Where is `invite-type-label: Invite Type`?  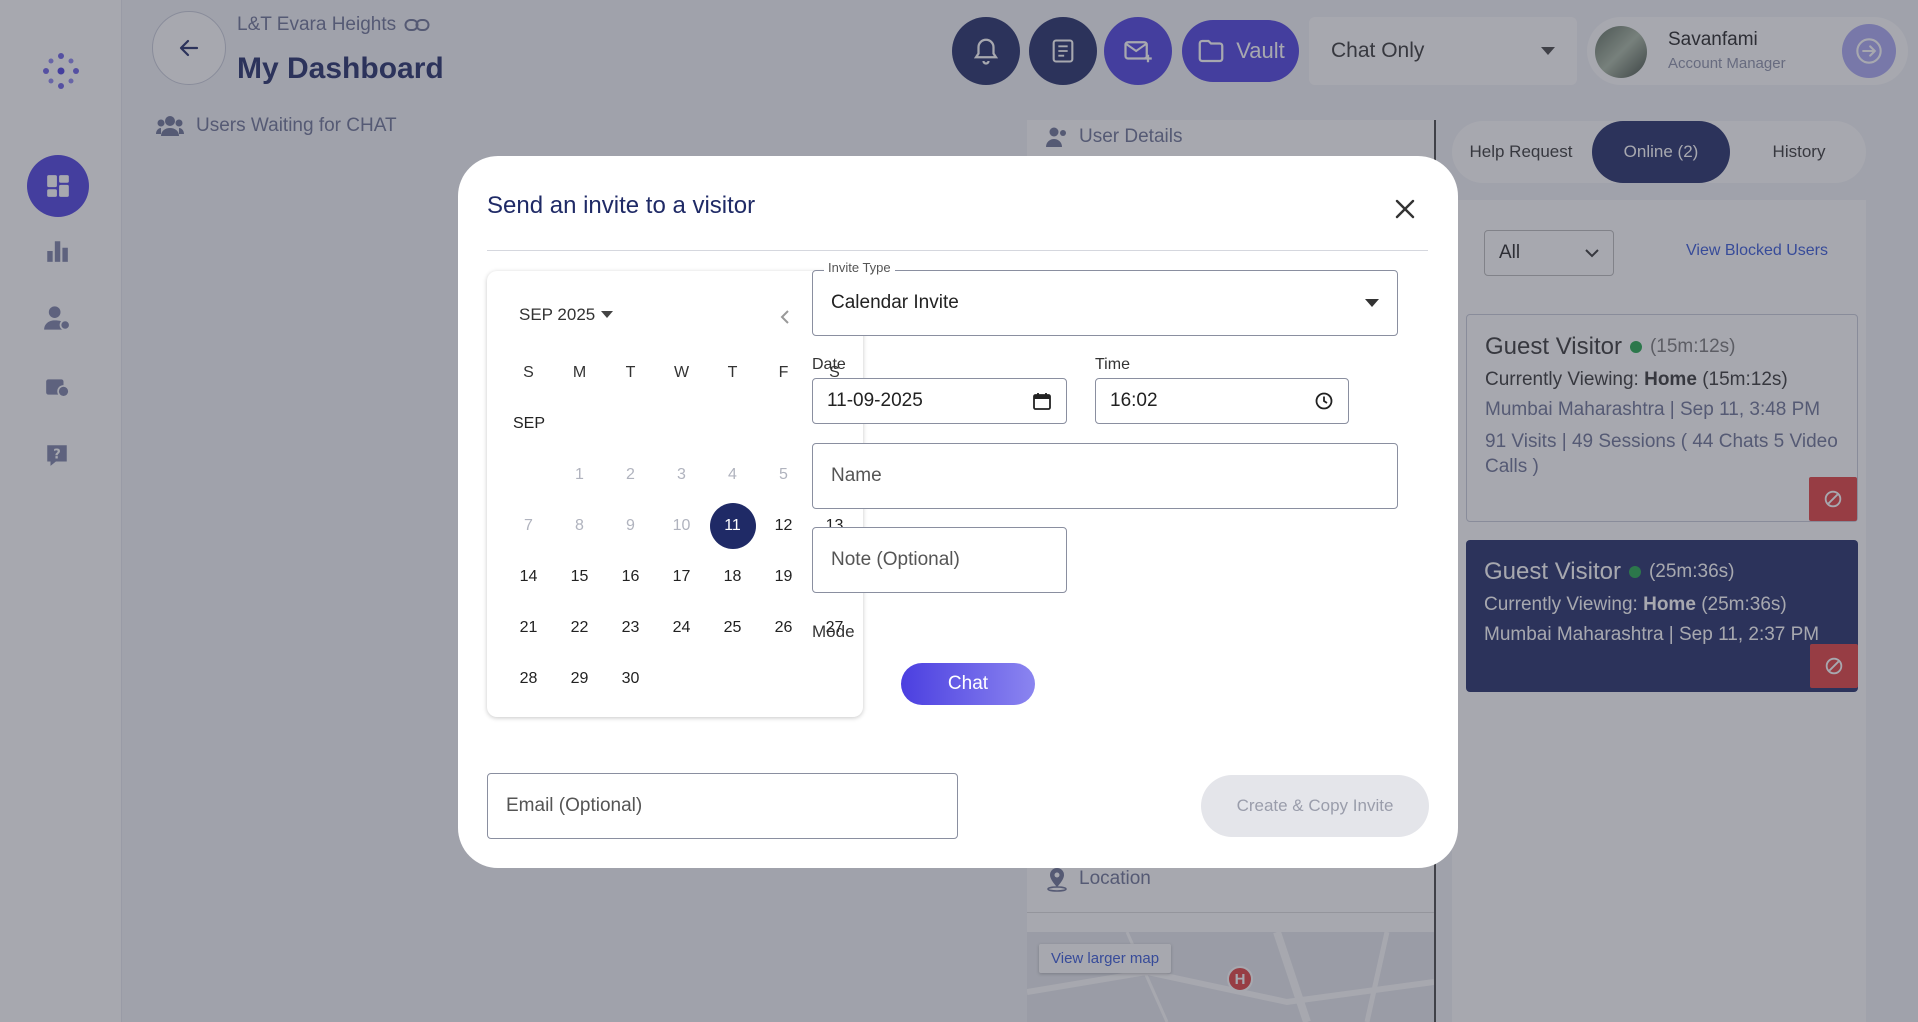 invite-type-label: Invite Type is located at coordinates (859, 267).